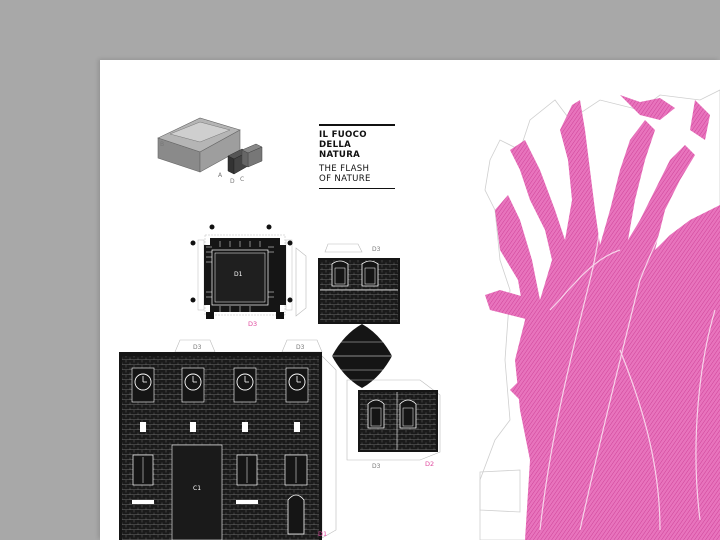  What do you see at coordinates (362, 356) in the screenshot?
I see `connector-hourglass` at bounding box center [362, 356].